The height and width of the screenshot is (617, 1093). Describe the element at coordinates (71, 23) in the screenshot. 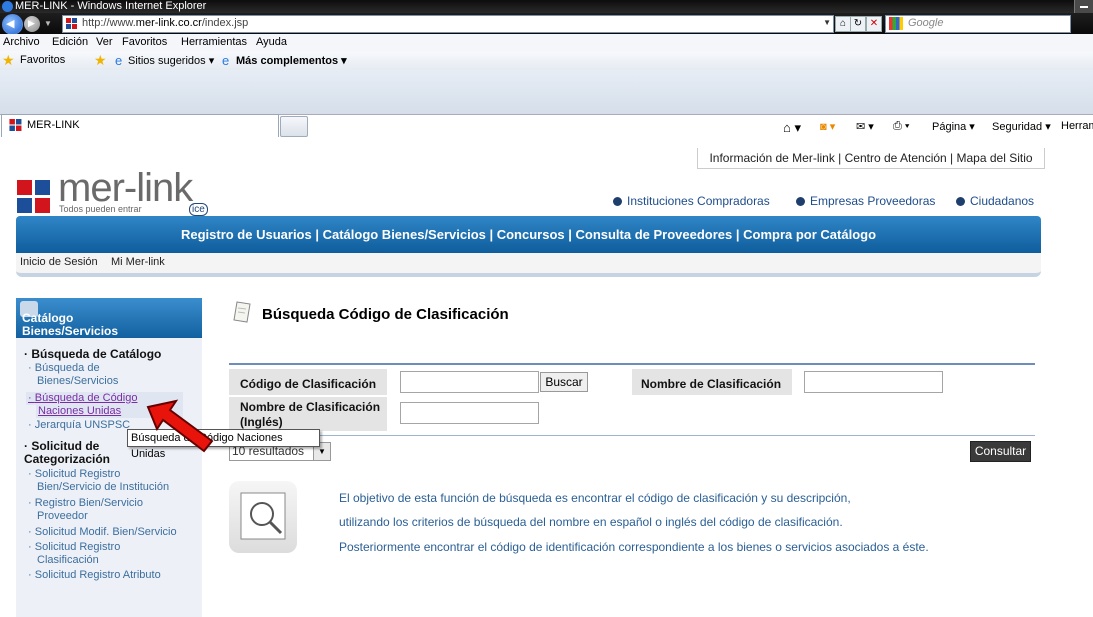

I see `merlink-favicon-icon` at that location.